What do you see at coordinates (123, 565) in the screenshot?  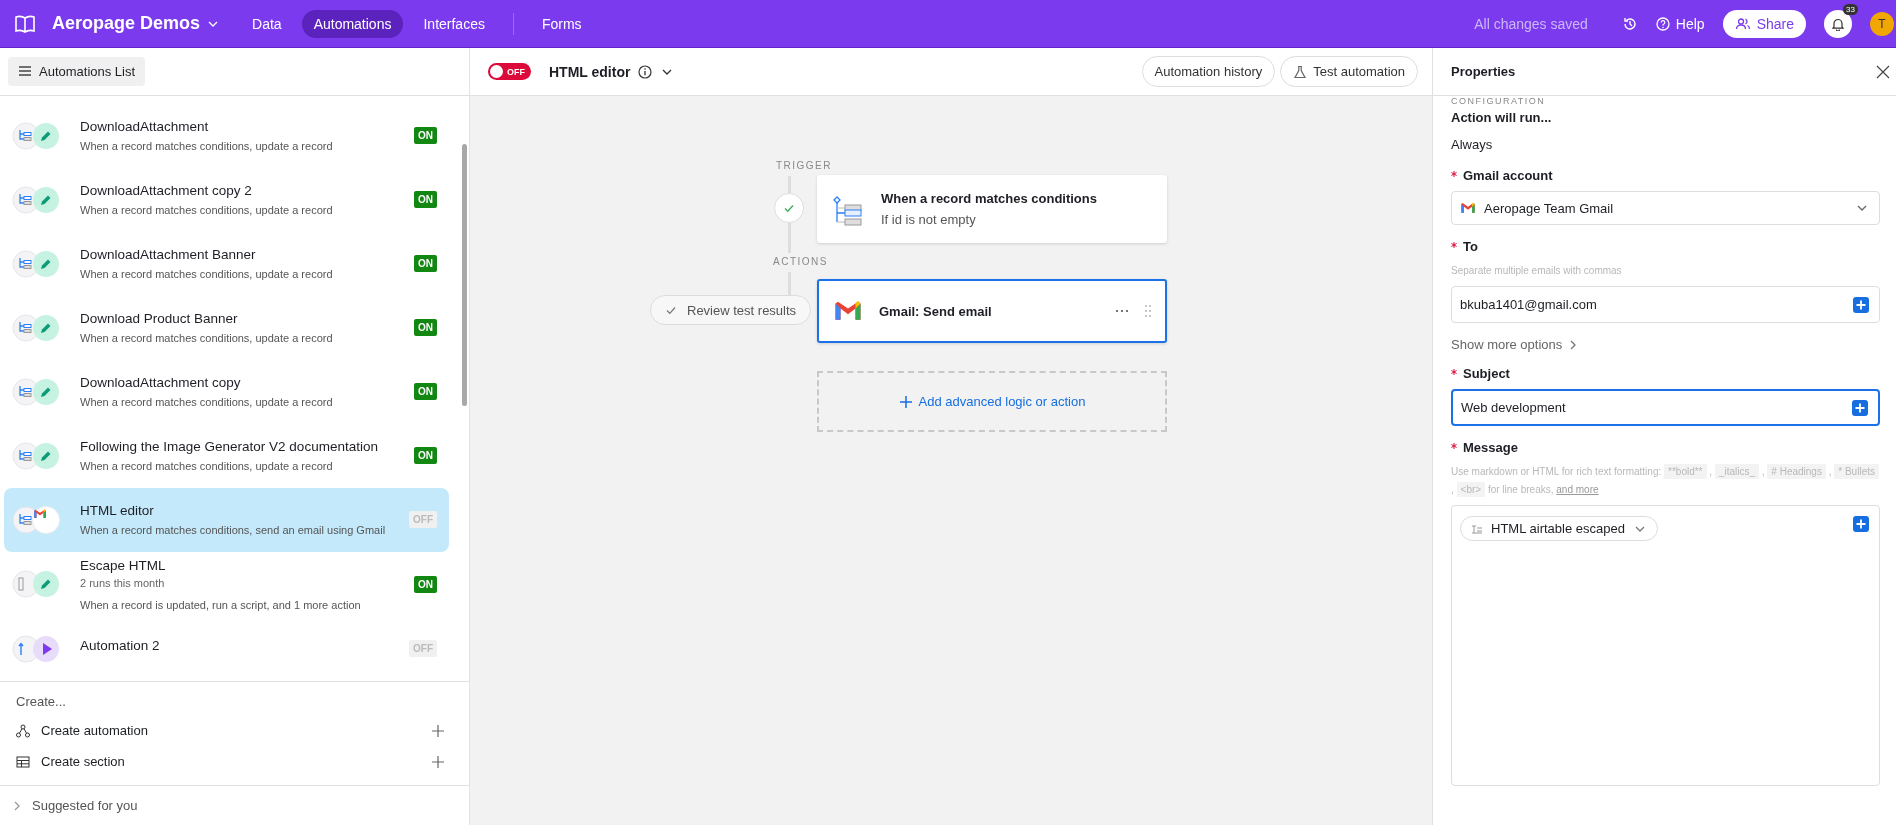 I see `automation-name: Escape HTML` at bounding box center [123, 565].